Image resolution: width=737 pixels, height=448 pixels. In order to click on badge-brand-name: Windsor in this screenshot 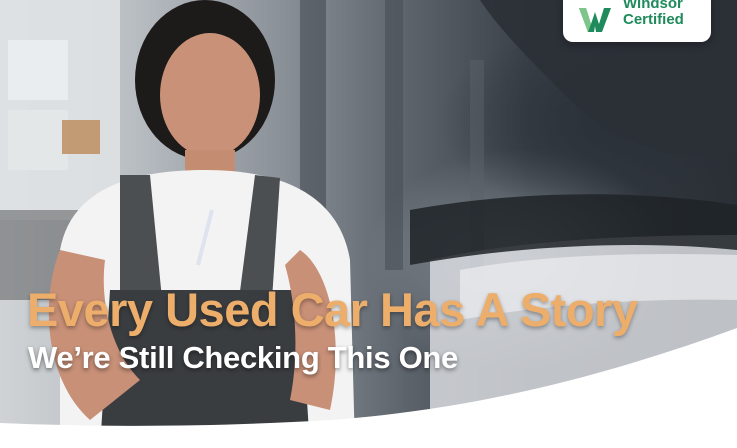, I will do `click(653, 6)`.